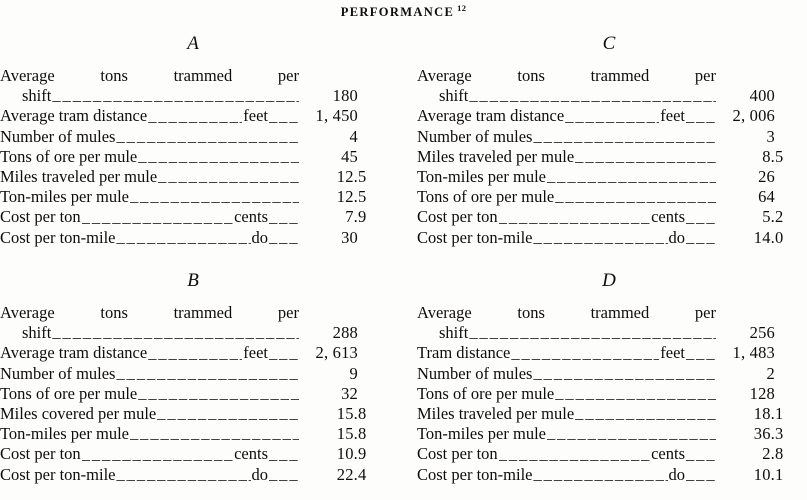 Image resolution: width=807 pixels, height=500 pixels. I want to click on table-row: Miles covered per mule 15. 8, so click(195, 414).